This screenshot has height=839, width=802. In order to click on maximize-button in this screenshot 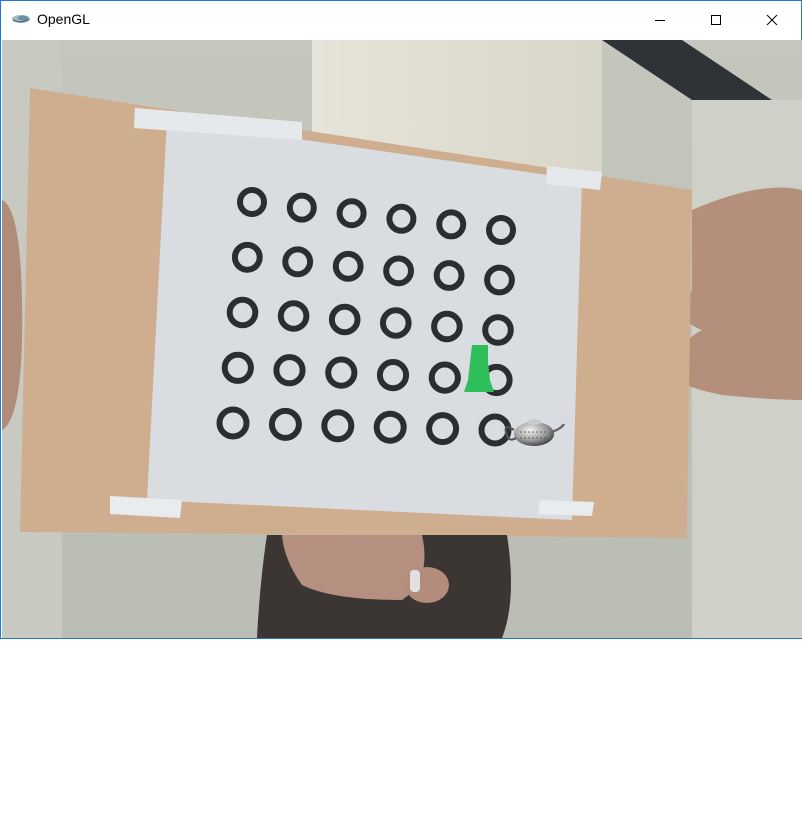, I will do `click(716, 20)`.